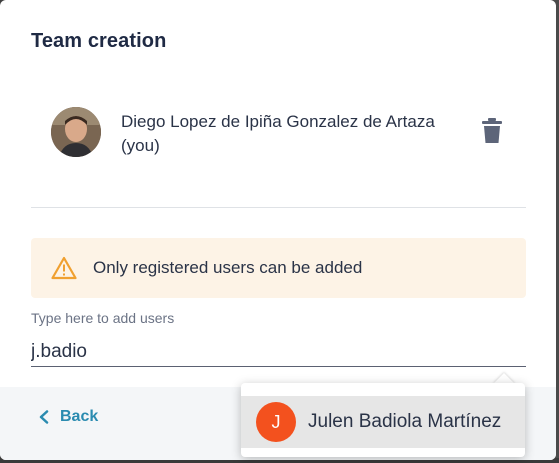 This screenshot has width=559, height=463. I want to click on warning-banner: Only registered users can be added, so click(278, 268).